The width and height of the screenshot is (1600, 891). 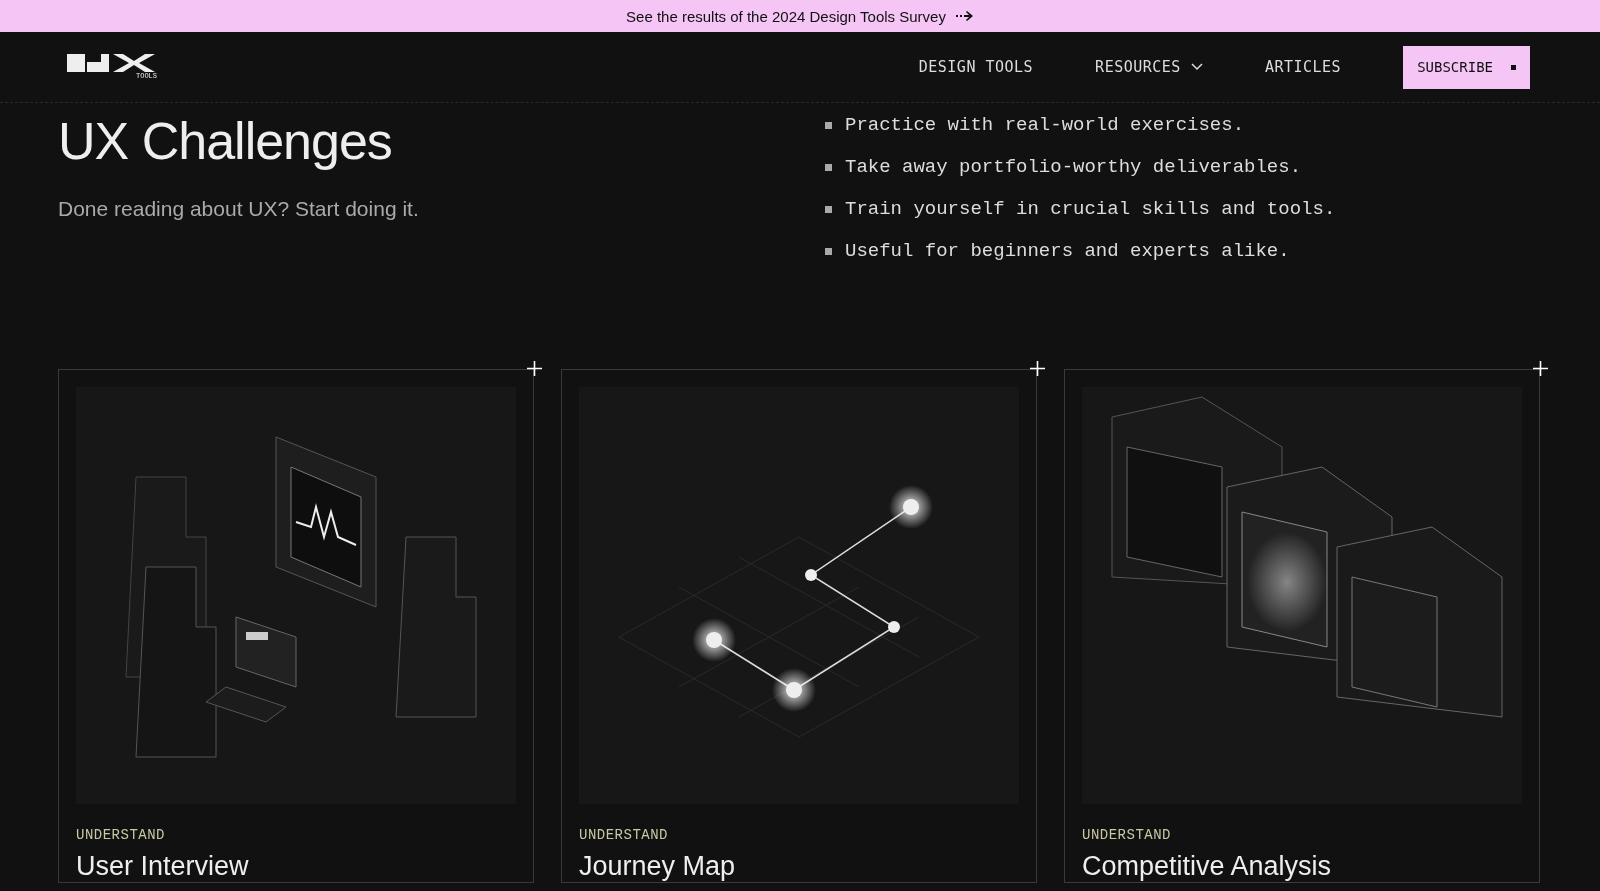 I want to click on subscribe-button: SUBSCRIBE, so click(x=1466, y=67).